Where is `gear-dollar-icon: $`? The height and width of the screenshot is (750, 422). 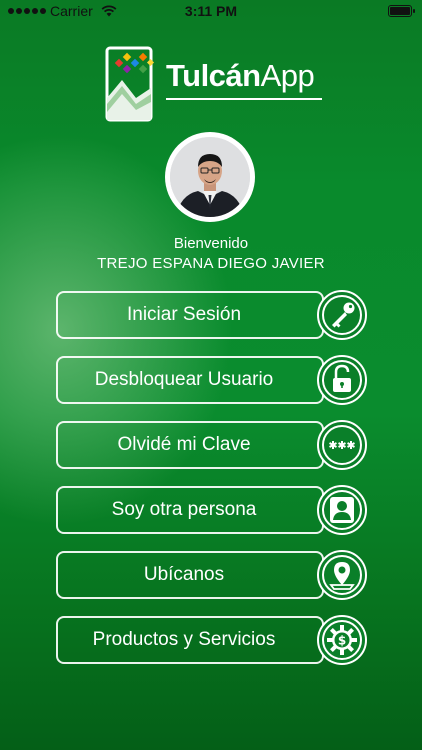 gear-dollar-icon: $ is located at coordinates (342, 640).